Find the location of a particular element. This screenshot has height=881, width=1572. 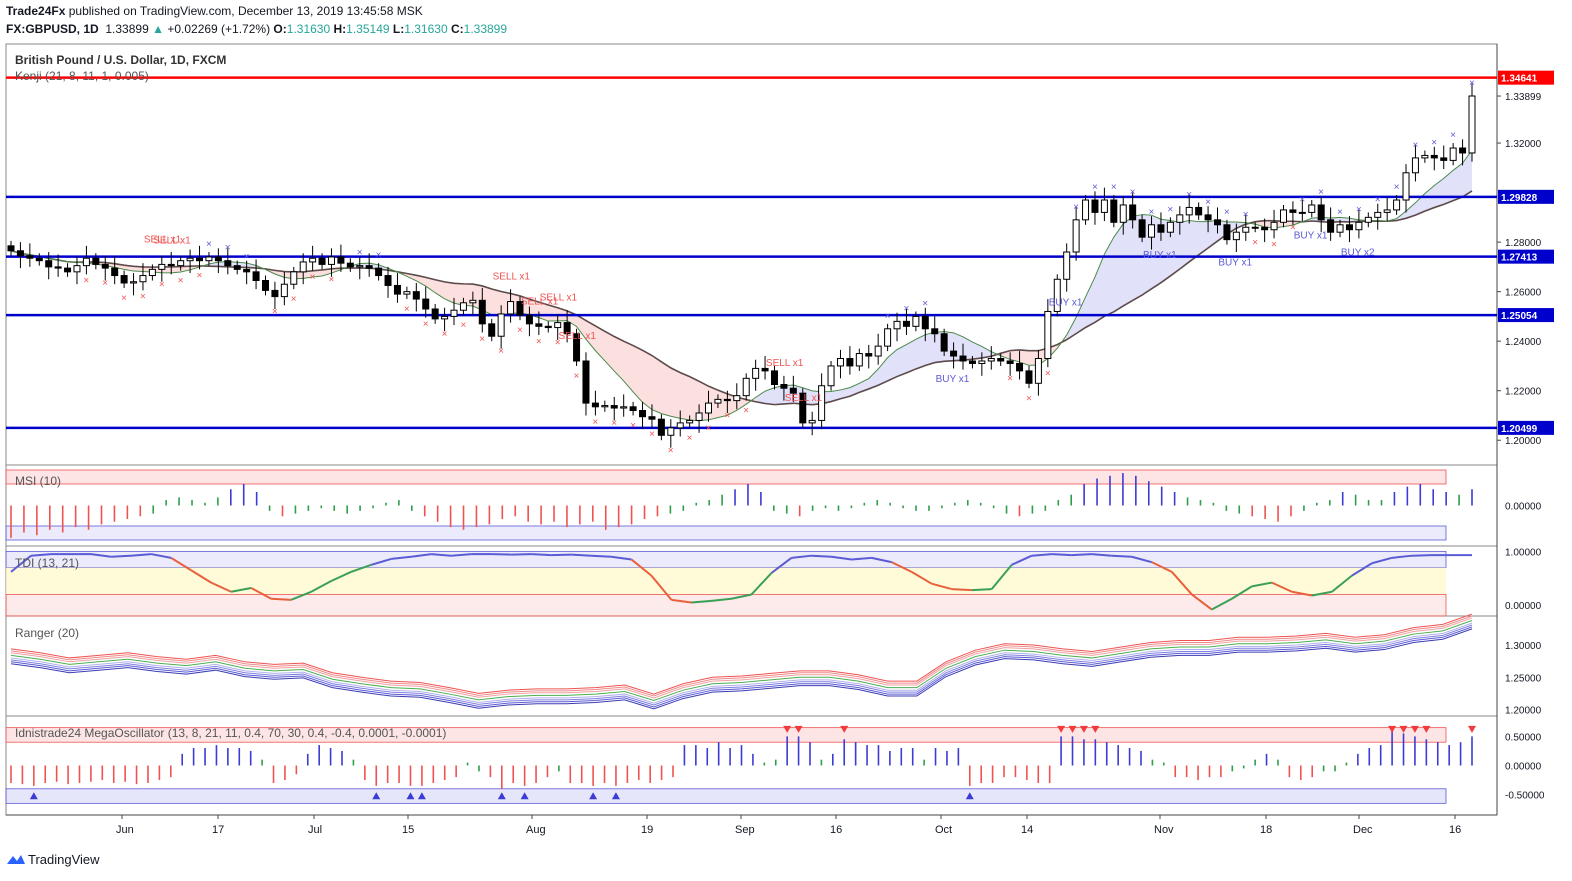

buy-signal-label: BUY x2 is located at coordinates (1358, 253).